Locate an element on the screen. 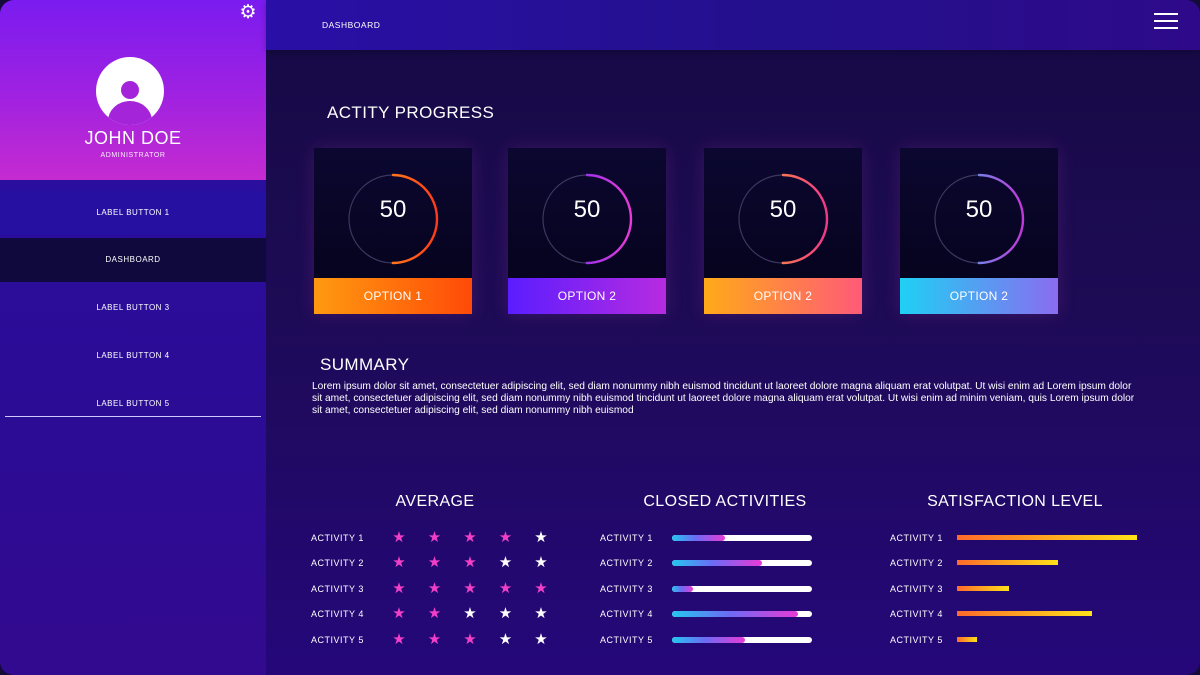 The width and height of the screenshot is (1200, 675). avatar-head is located at coordinates (130, 90).